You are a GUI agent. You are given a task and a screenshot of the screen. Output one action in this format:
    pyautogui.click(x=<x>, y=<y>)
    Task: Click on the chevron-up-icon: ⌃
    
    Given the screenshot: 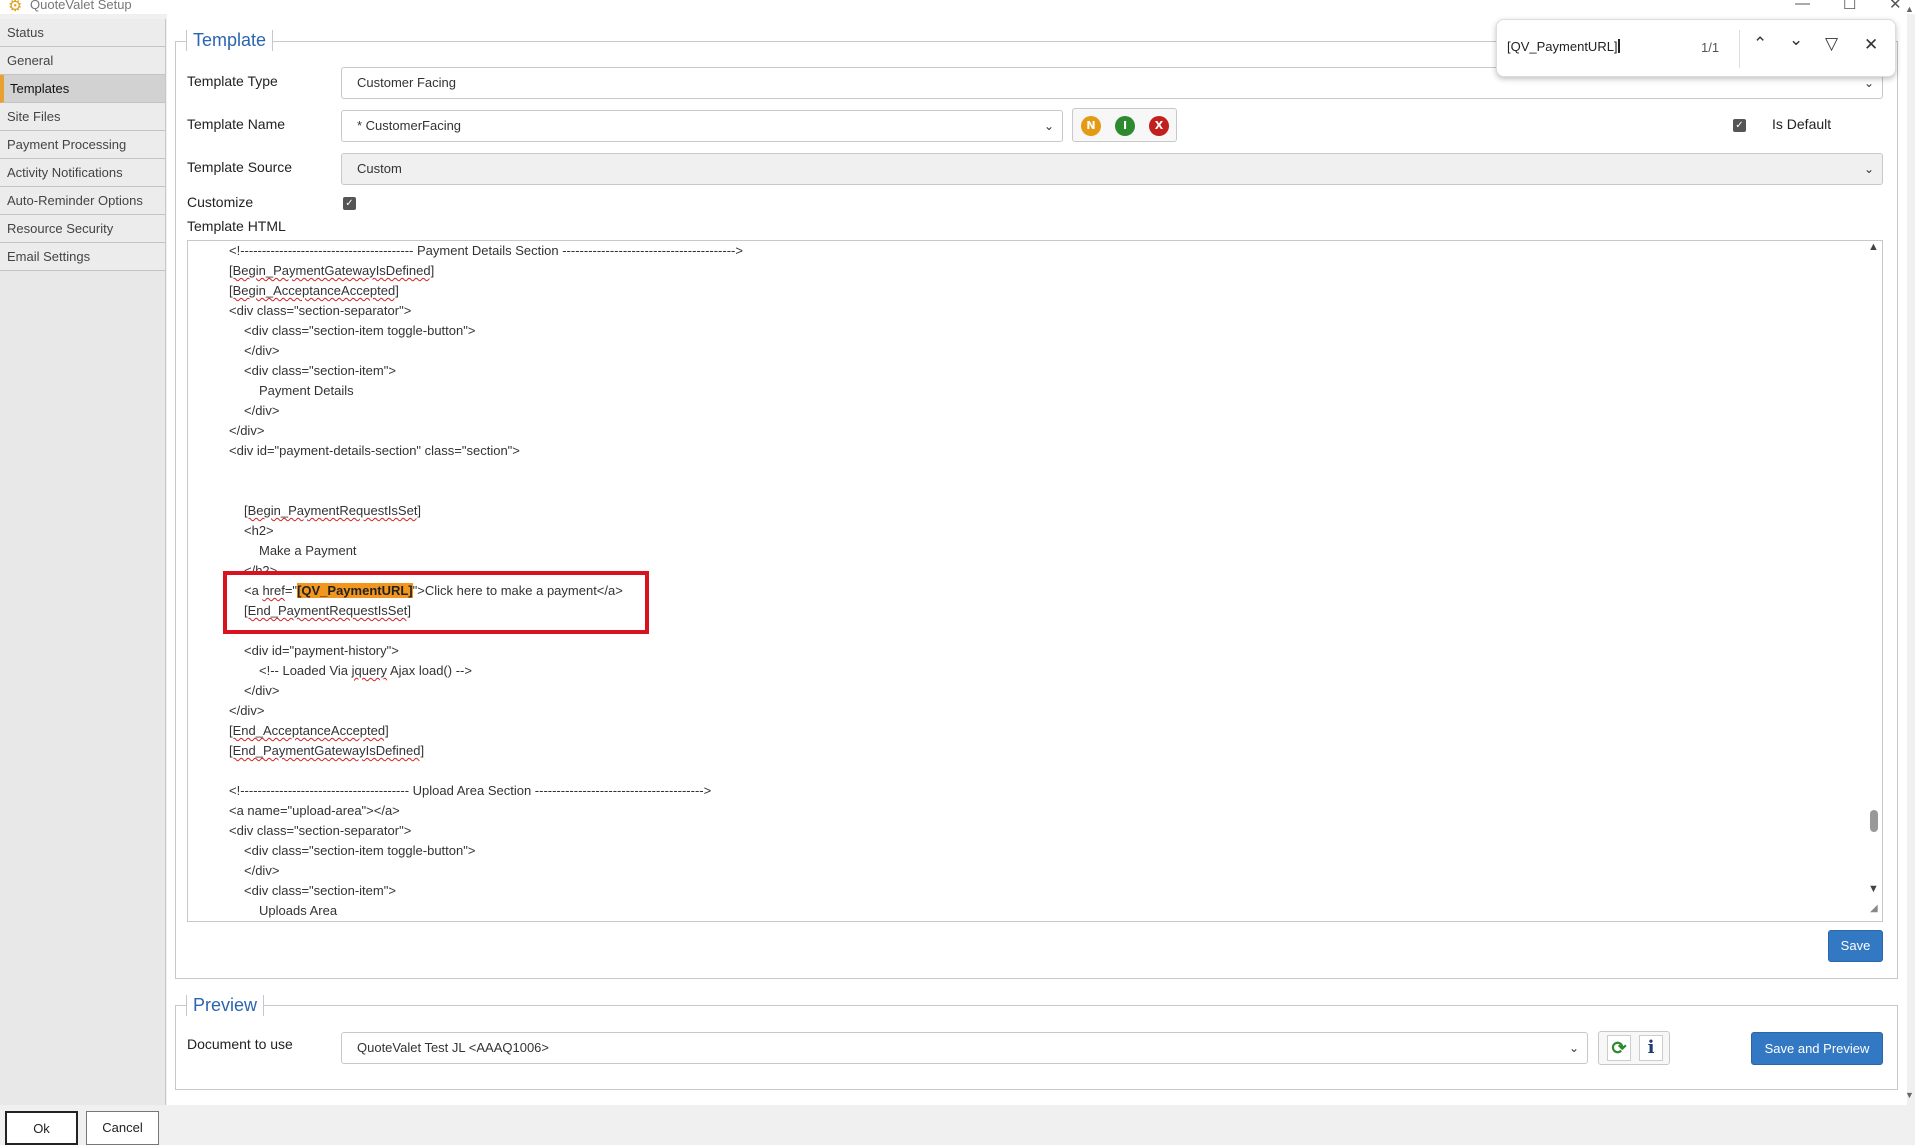 What is the action you would take?
    pyautogui.click(x=1760, y=44)
    